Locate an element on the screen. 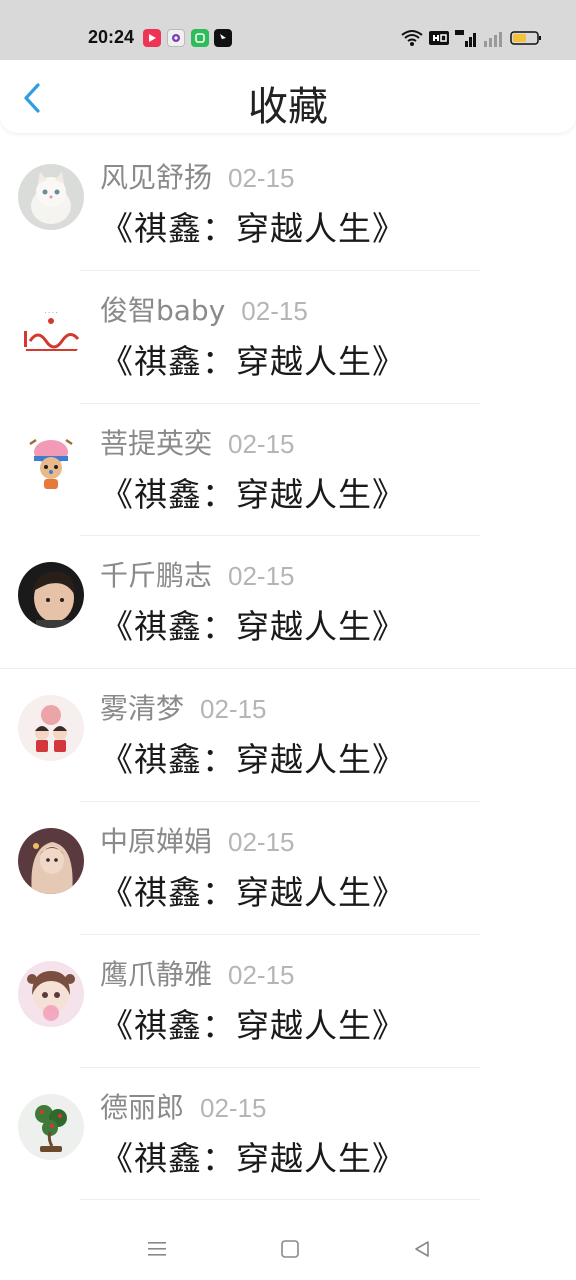 The image size is (576, 1280). signal-icon is located at coordinates (493, 39).